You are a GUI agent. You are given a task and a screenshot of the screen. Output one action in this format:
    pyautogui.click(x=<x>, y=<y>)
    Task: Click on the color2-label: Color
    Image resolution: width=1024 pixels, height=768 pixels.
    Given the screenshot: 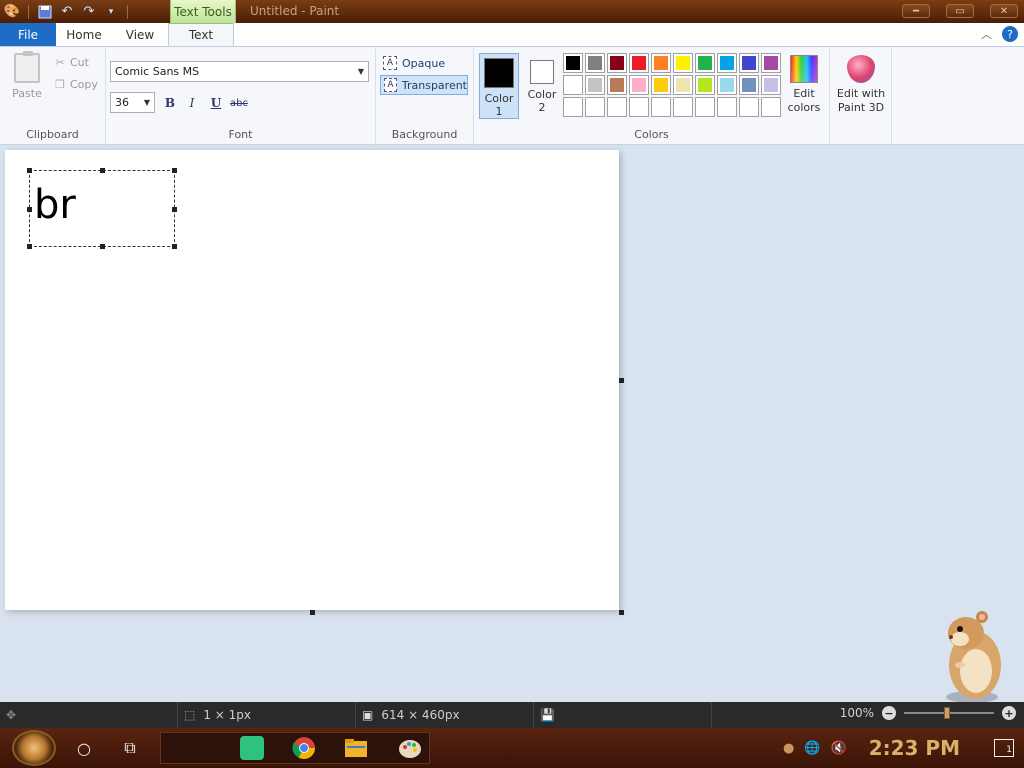 What is the action you would take?
    pyautogui.click(x=542, y=94)
    